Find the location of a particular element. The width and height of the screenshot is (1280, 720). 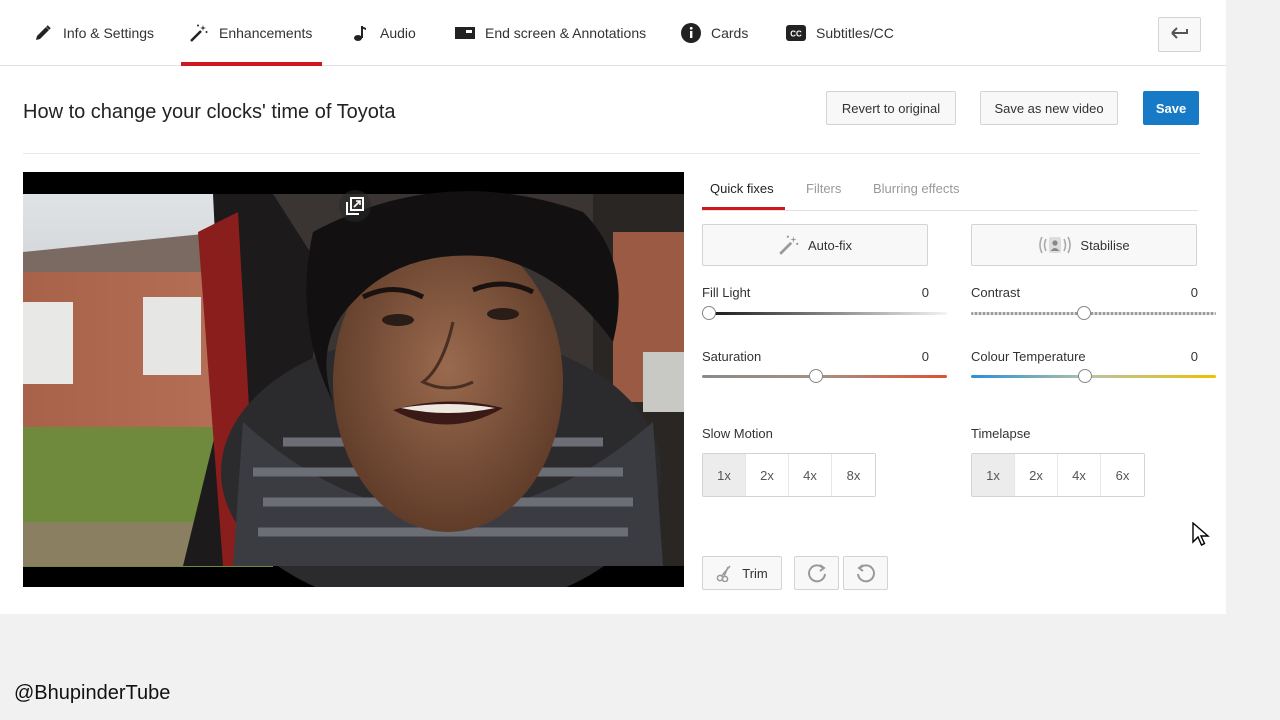

channel-watermark: @BhupinderTube is located at coordinates (92, 693).